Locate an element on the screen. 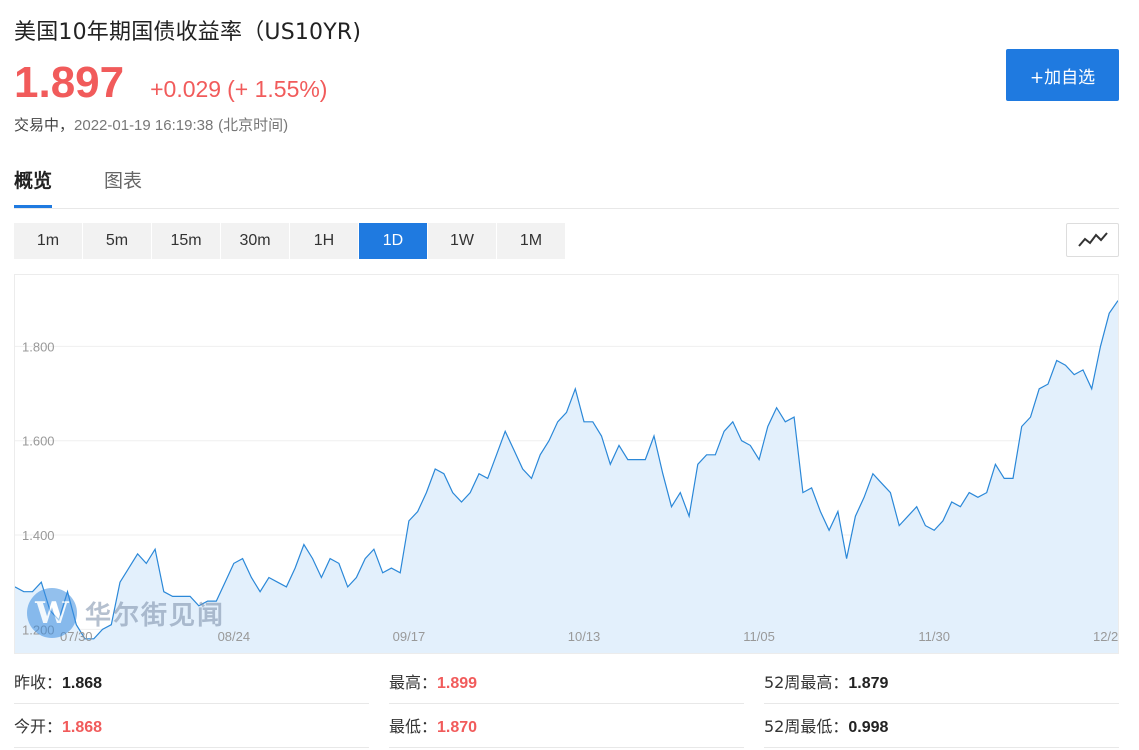 This screenshot has height=750, width=1139. watermark: W 华尔街见闻 is located at coordinates (126, 613).